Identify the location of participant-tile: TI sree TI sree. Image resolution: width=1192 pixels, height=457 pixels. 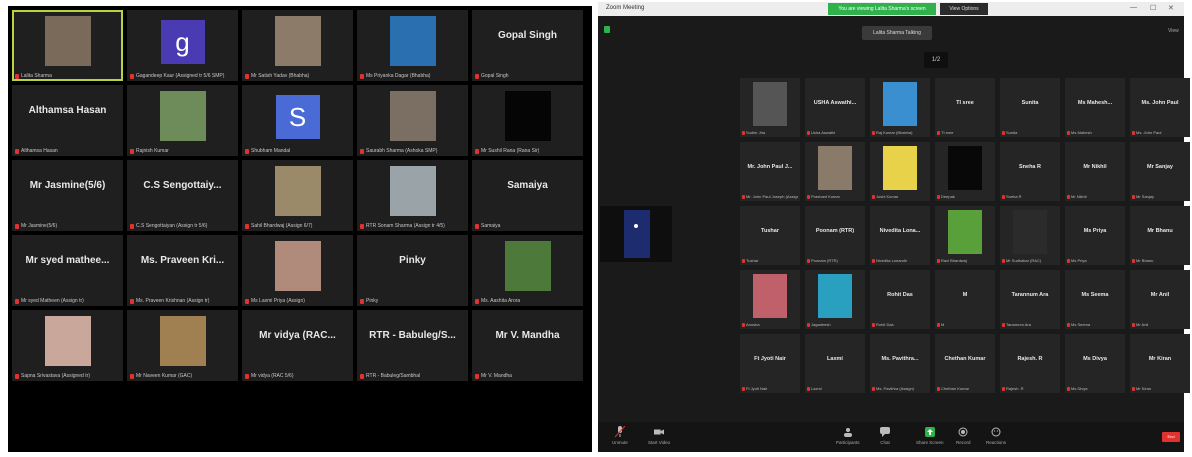
(965, 107).